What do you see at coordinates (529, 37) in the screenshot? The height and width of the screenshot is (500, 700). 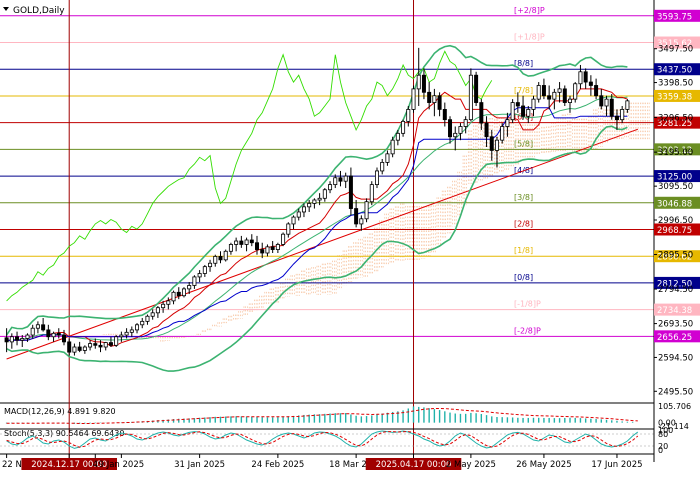 I see `murrey-level-label: [+1/8]P` at bounding box center [529, 37].